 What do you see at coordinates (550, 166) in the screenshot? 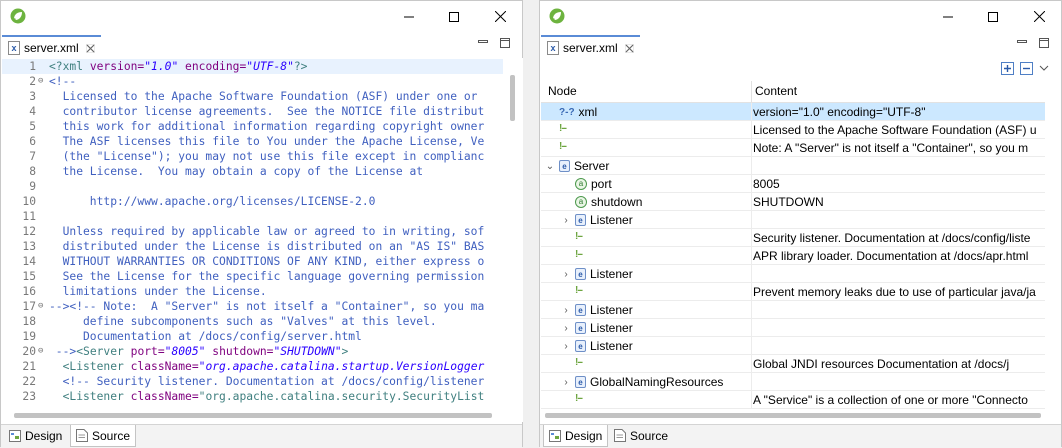
I see `collapse-chevron-icon: ⌄` at bounding box center [550, 166].